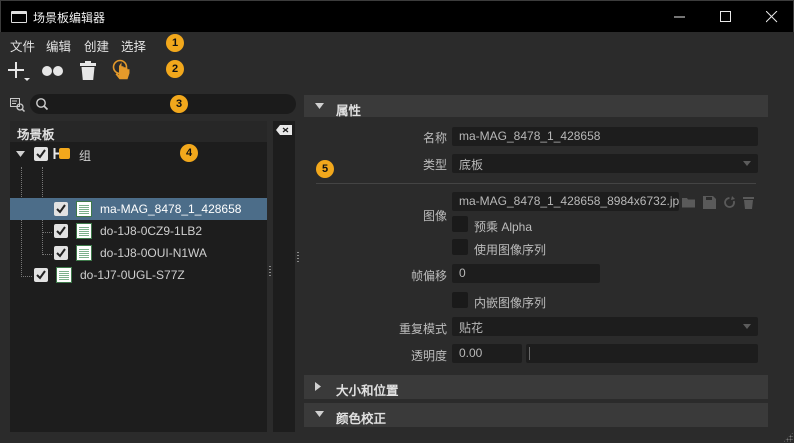 The height and width of the screenshot is (443, 794). Describe the element at coordinates (138, 131) in the screenshot. I see `tree-header: 场景板` at that location.